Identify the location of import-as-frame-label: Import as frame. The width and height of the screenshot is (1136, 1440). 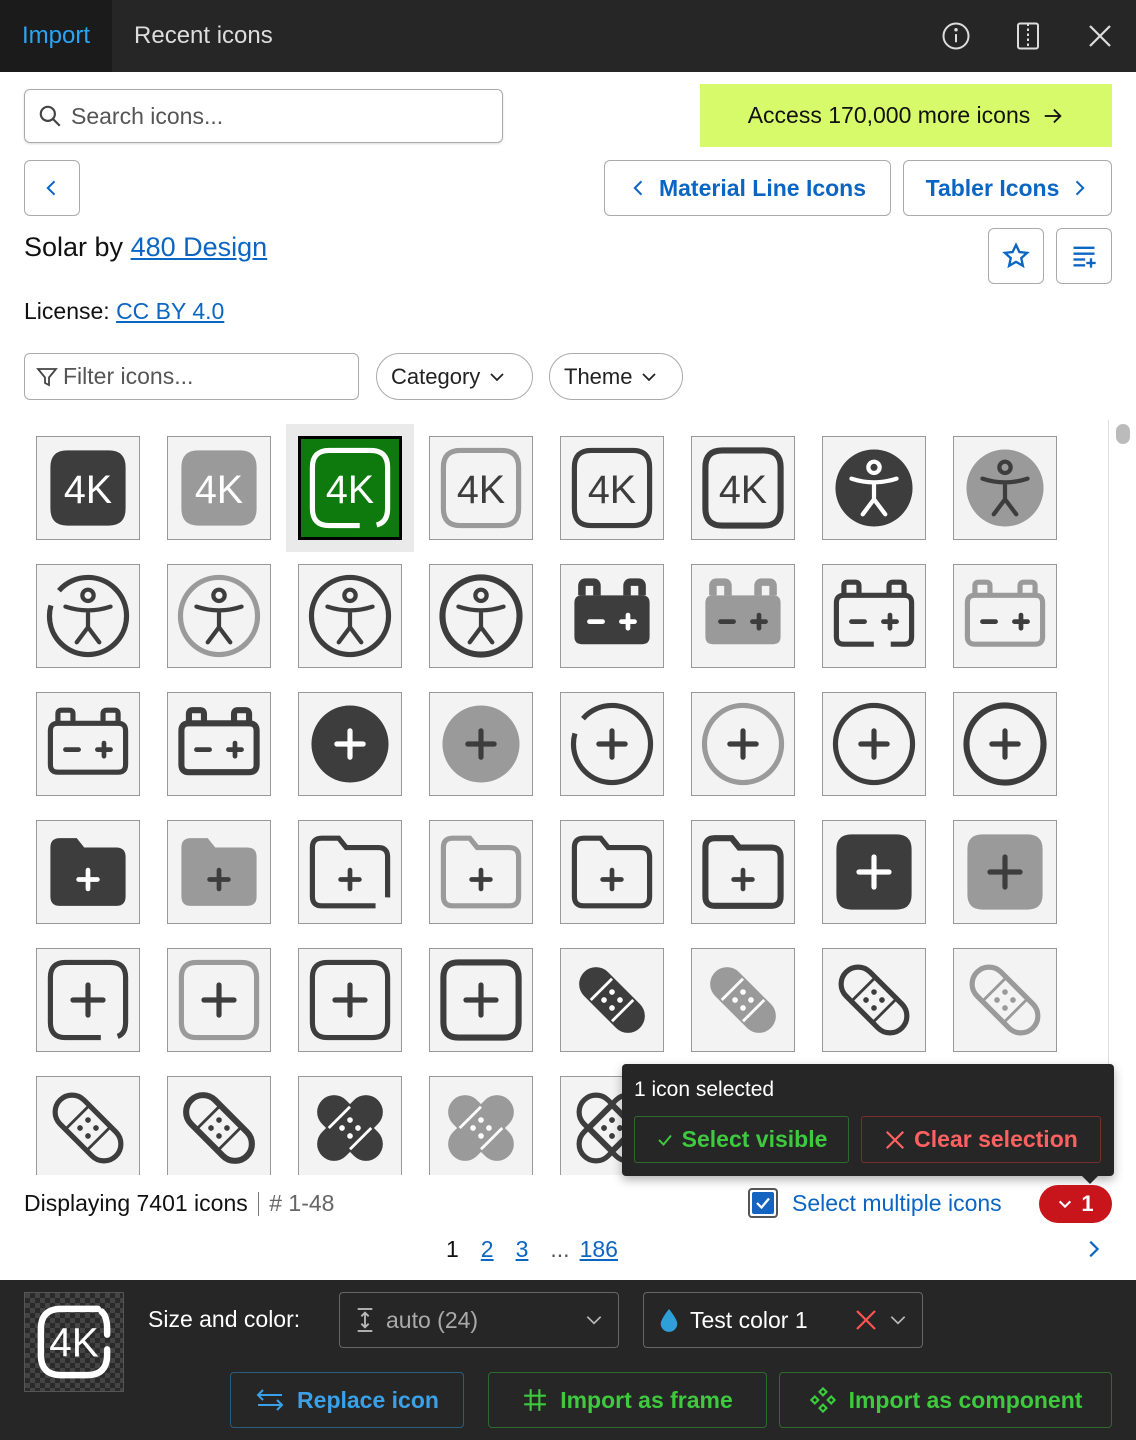
(646, 1399).